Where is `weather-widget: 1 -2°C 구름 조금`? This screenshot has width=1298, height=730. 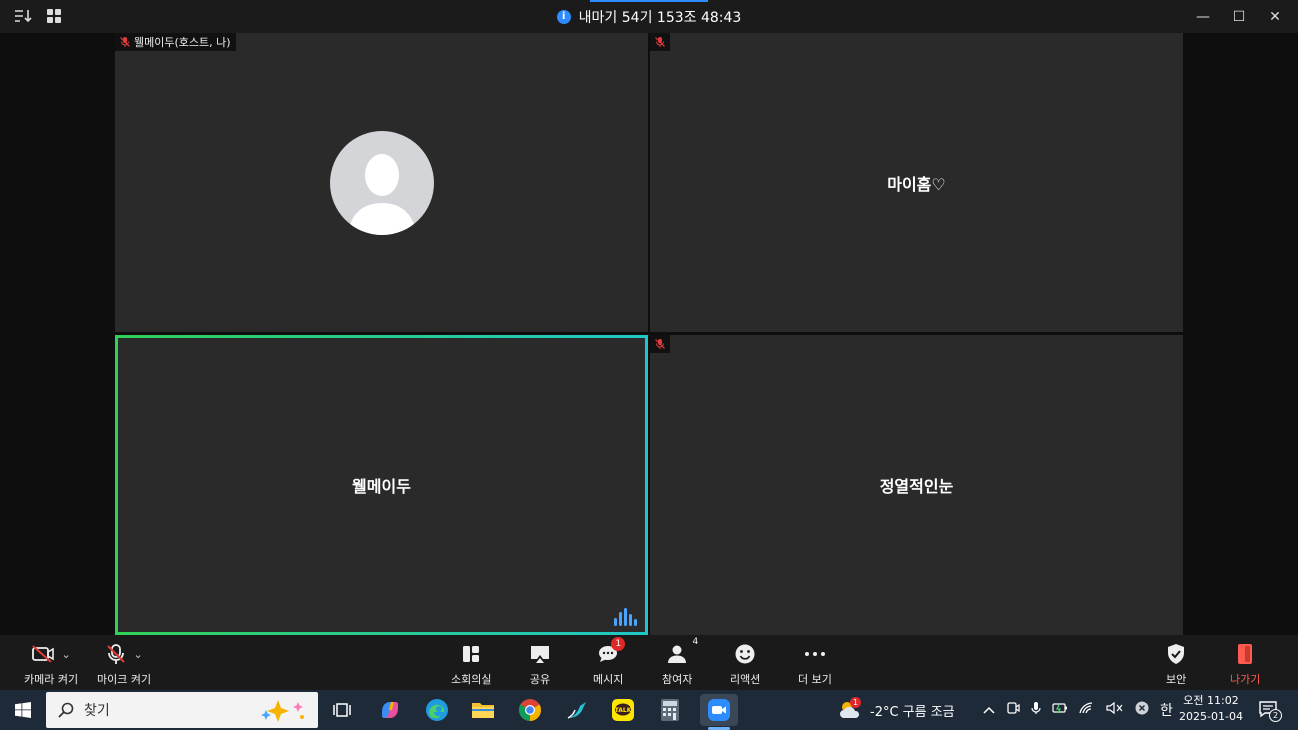 weather-widget: 1 -2°C 구름 조금 is located at coordinates (896, 710).